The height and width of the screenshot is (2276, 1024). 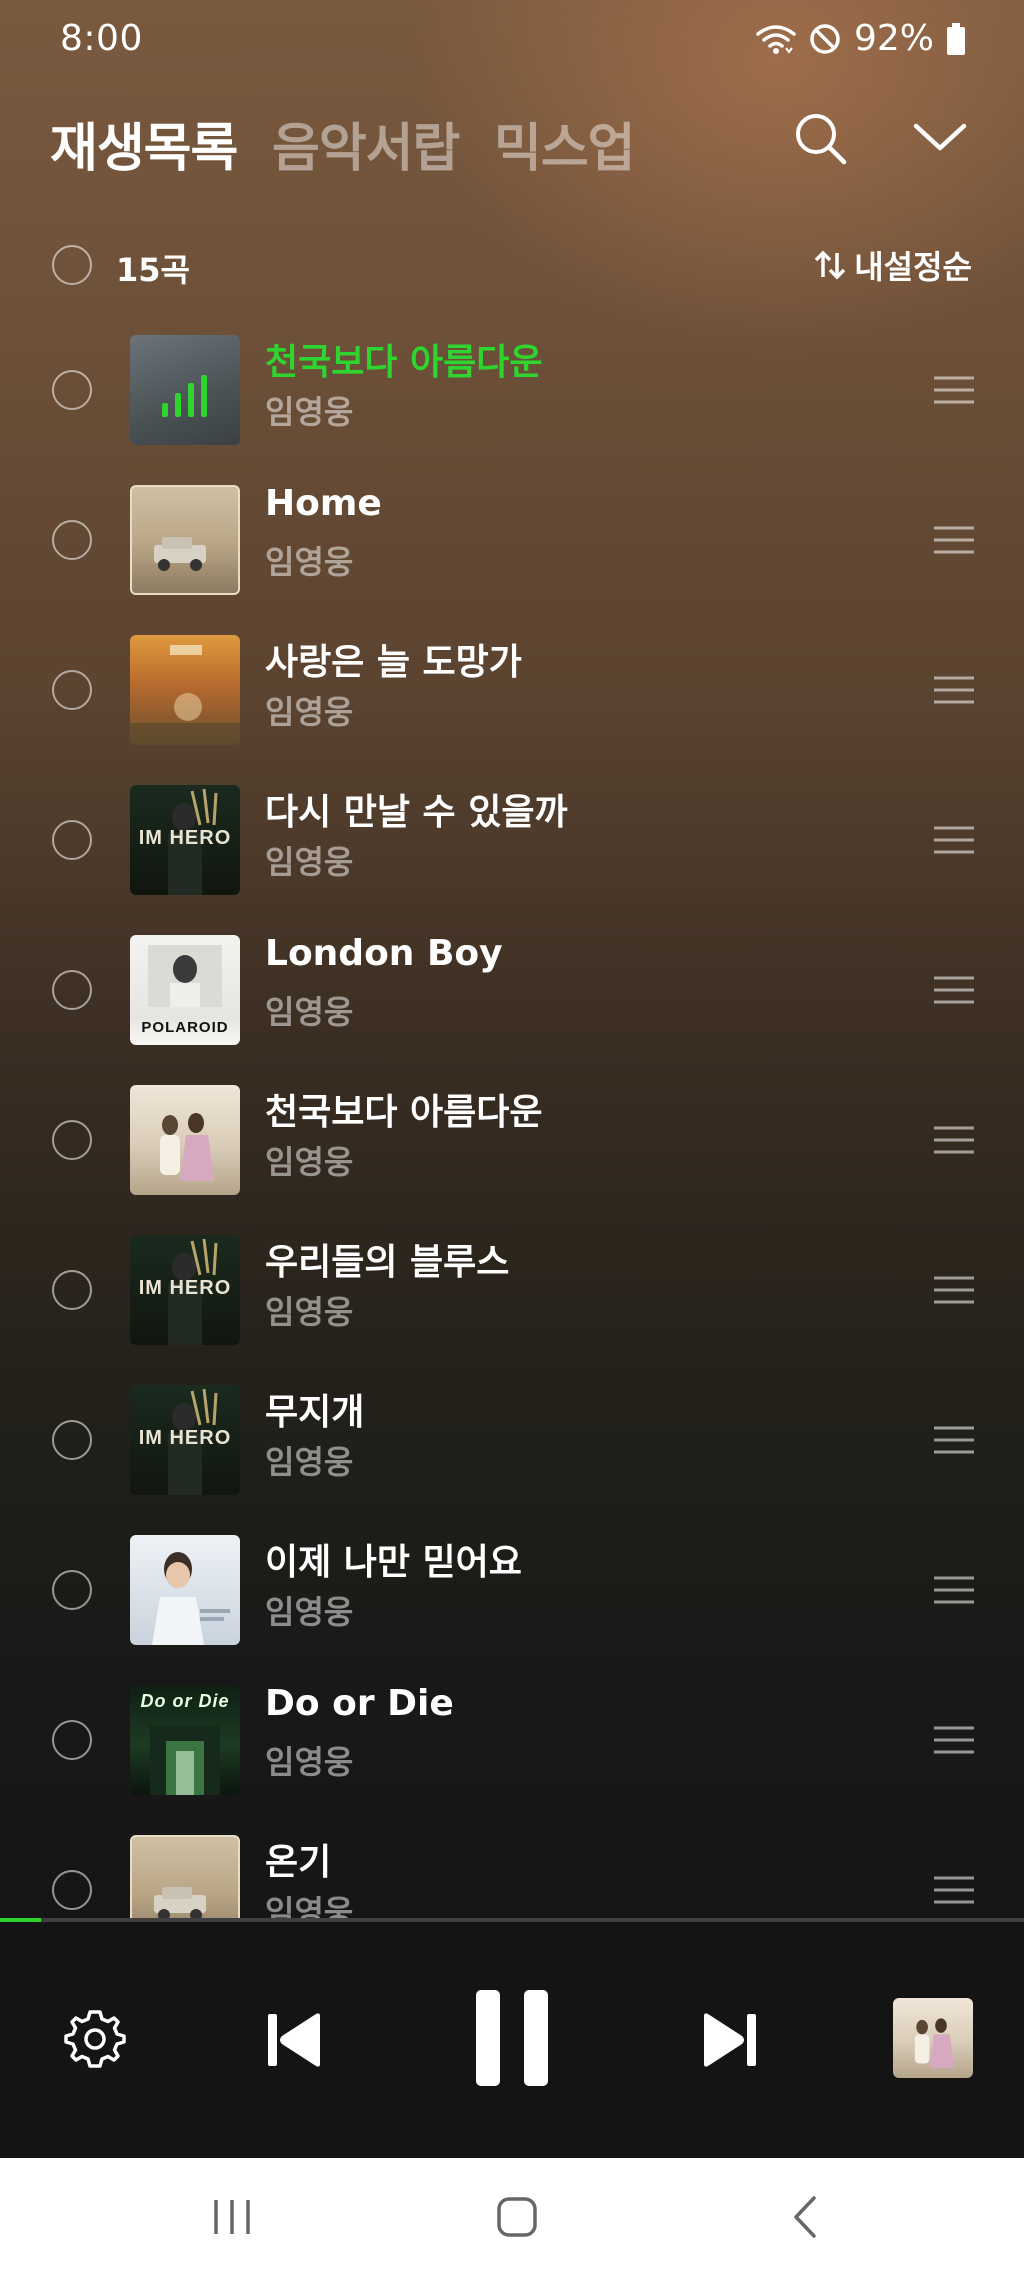 What do you see at coordinates (298, 1862) in the screenshot?
I see `track-title: 온기` at bounding box center [298, 1862].